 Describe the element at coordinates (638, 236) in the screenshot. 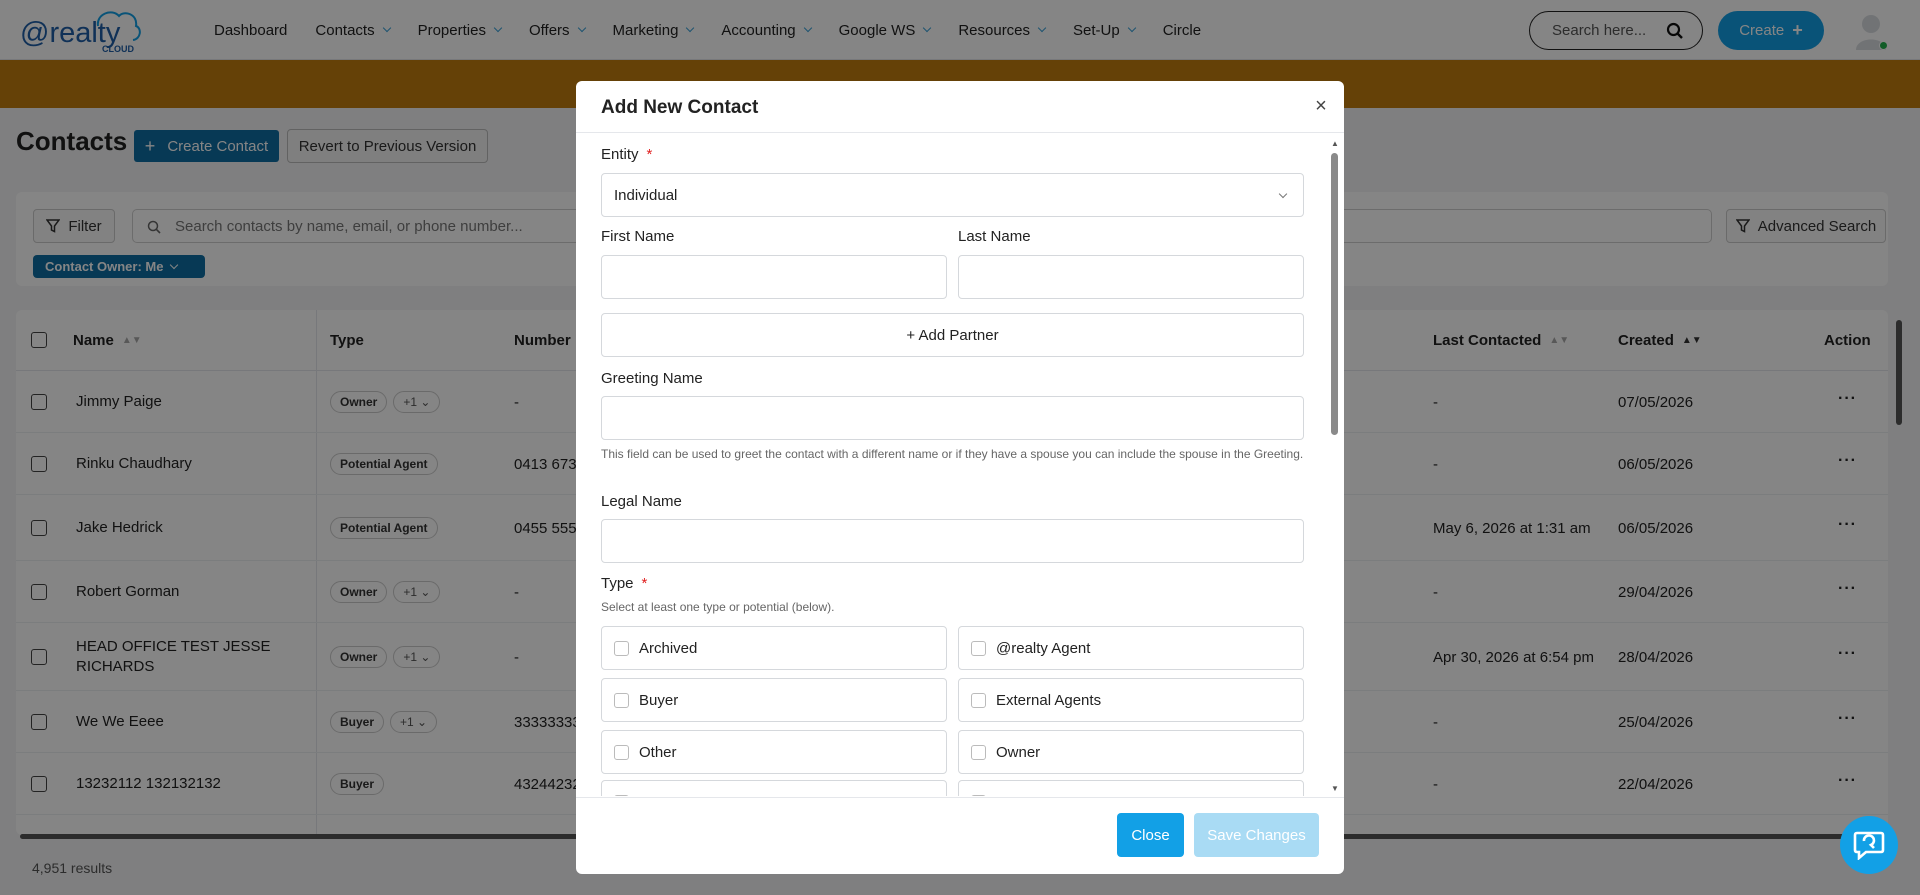

I see `first-name-label: First Name` at that location.